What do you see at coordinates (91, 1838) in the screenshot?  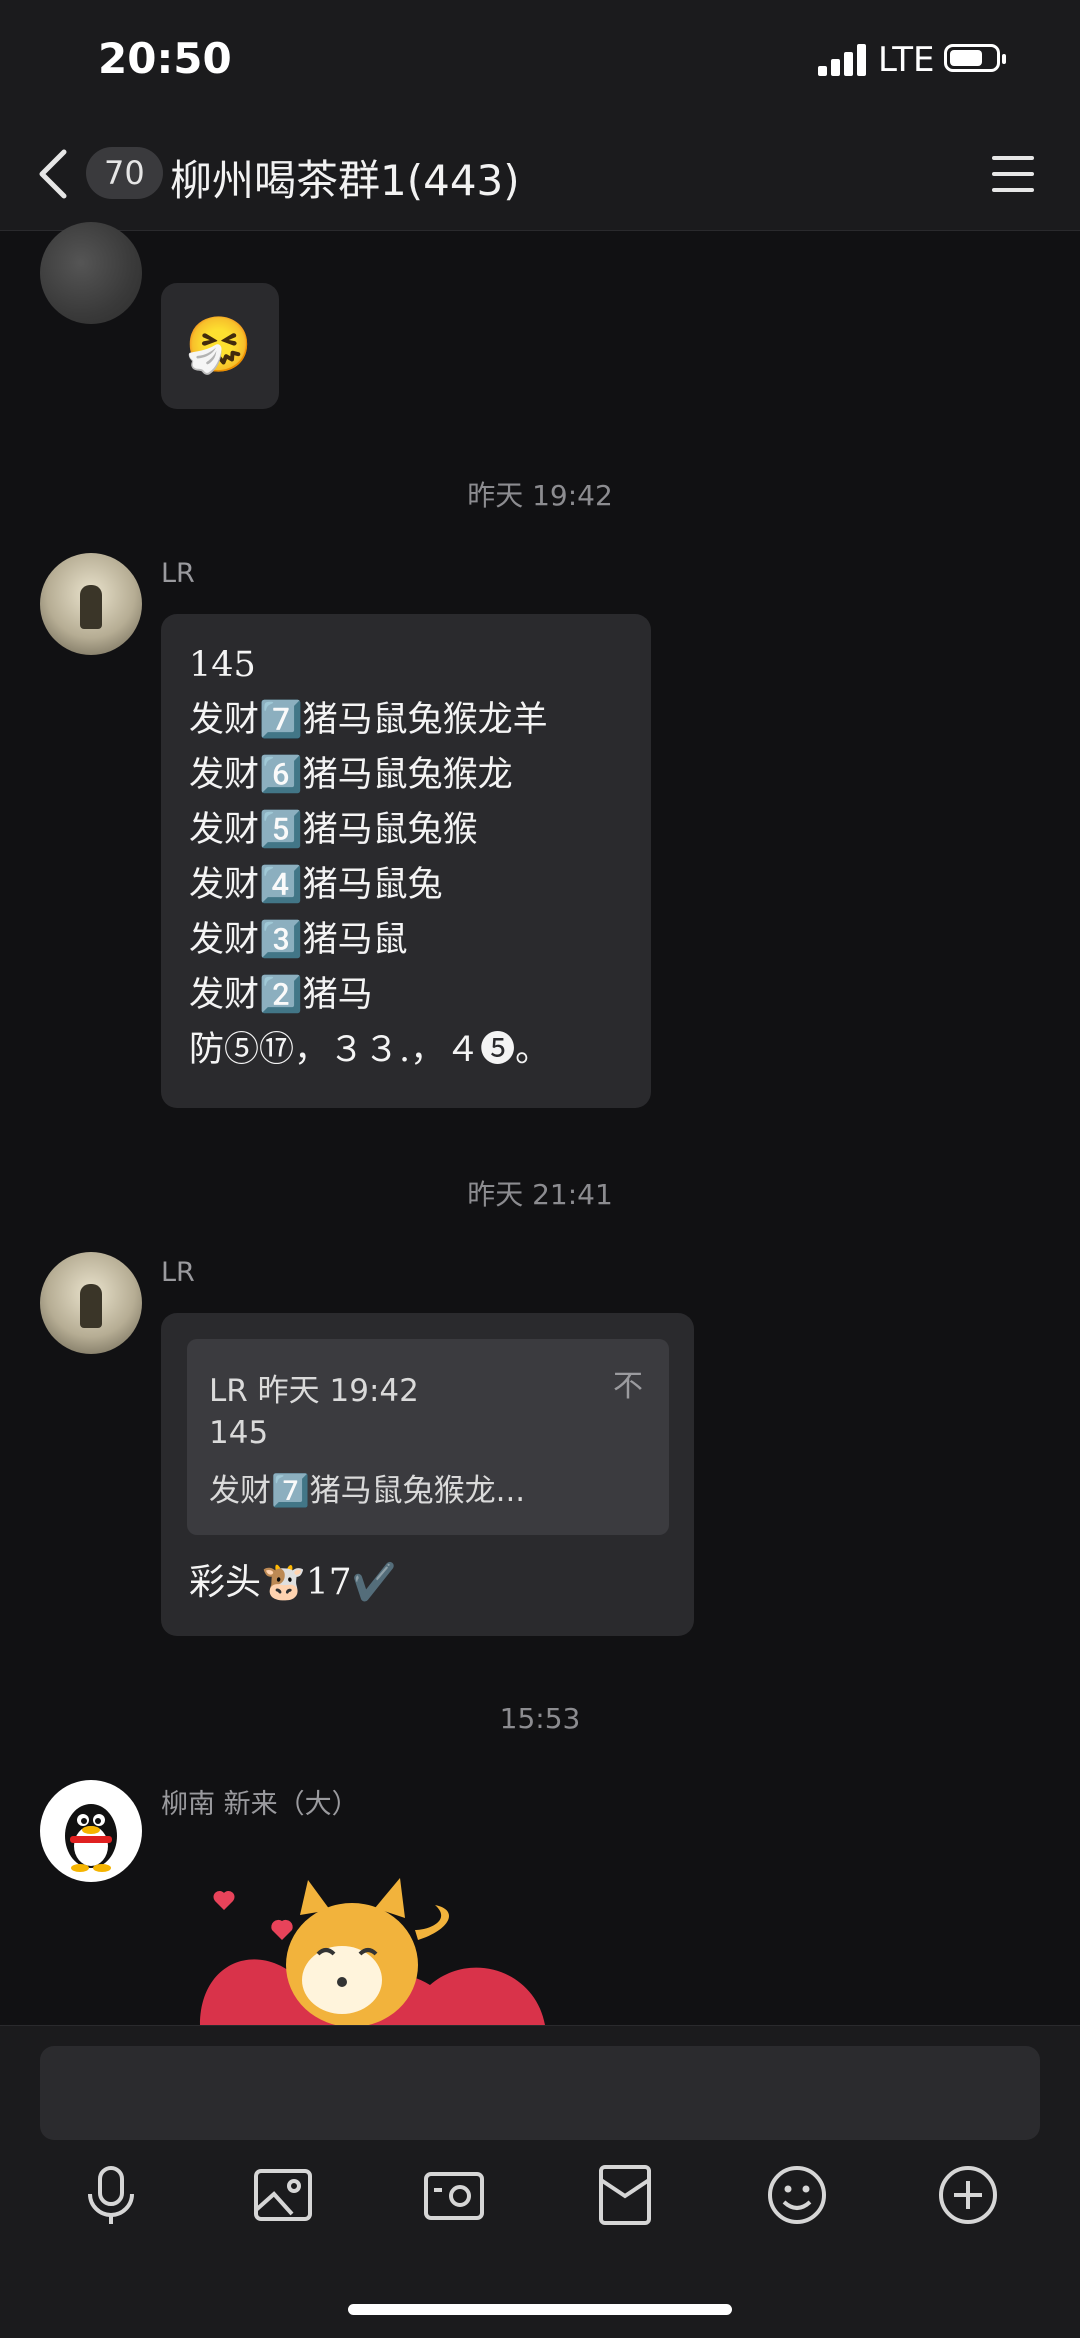 I see `penguin-avatar-icon` at bounding box center [91, 1838].